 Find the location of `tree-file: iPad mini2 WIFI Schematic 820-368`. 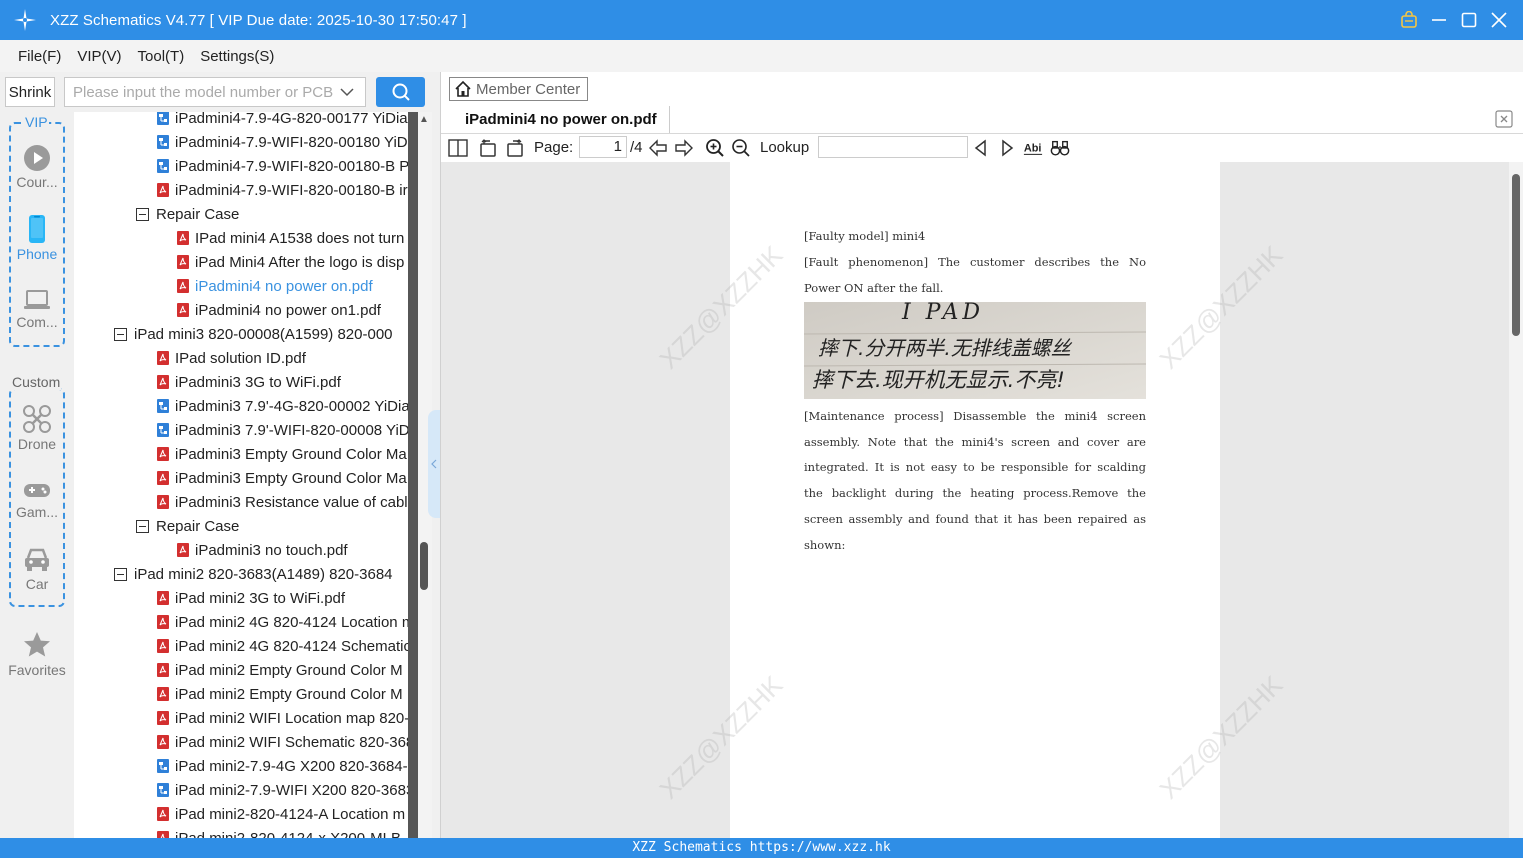

tree-file: iPad mini2 WIFI Schematic 820-368 is located at coordinates (282, 742).